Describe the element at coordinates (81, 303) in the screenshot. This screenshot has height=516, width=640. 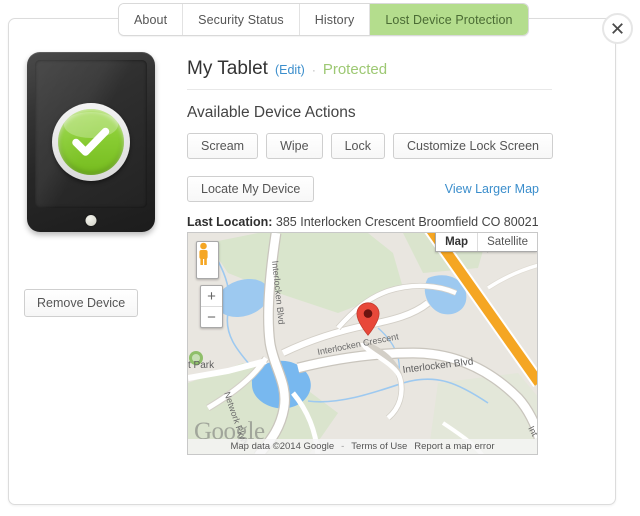
I see `remove-device-button: Remove Device` at that location.